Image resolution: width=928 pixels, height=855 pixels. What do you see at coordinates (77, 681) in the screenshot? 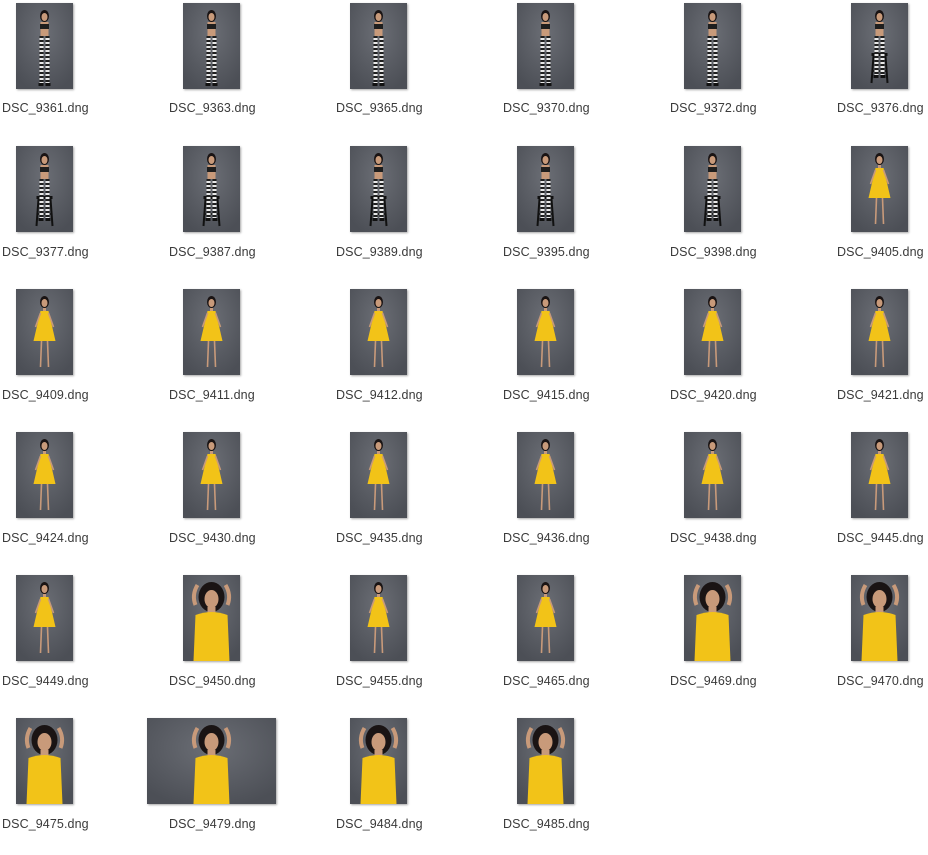
I see `file-name: DSC_9449.dng` at bounding box center [77, 681].